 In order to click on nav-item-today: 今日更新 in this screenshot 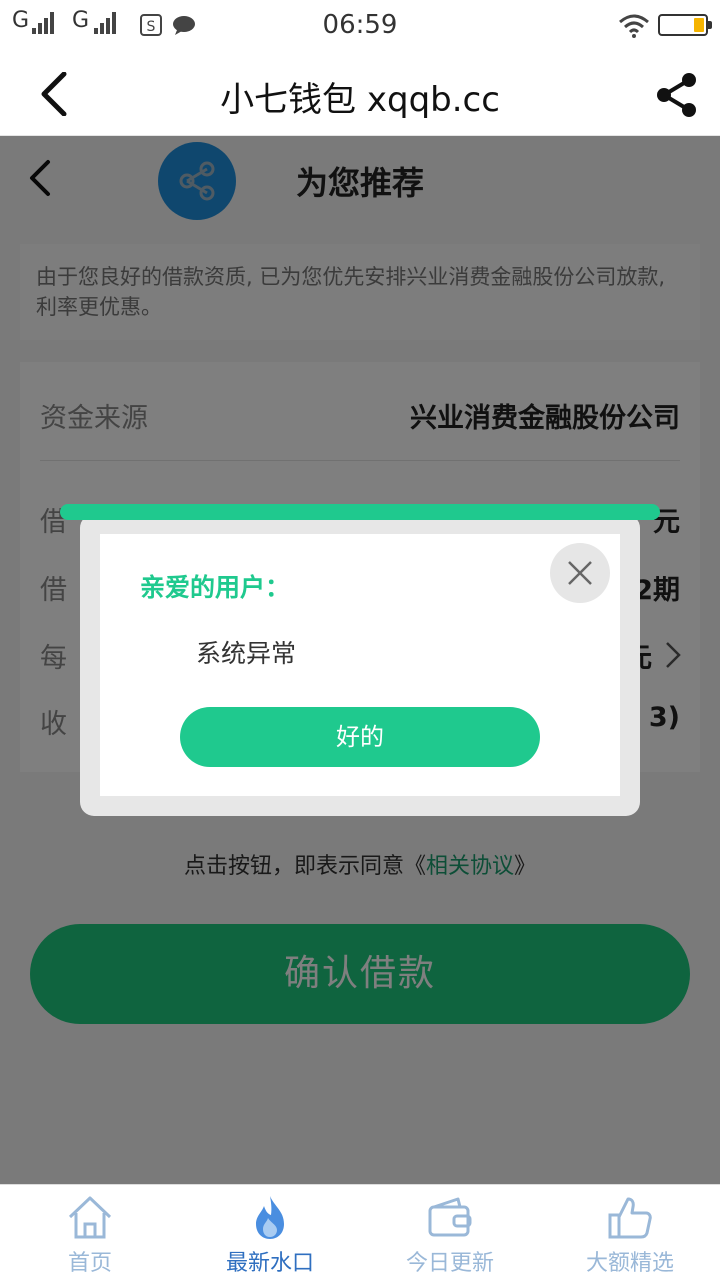, I will do `click(450, 1232)`.